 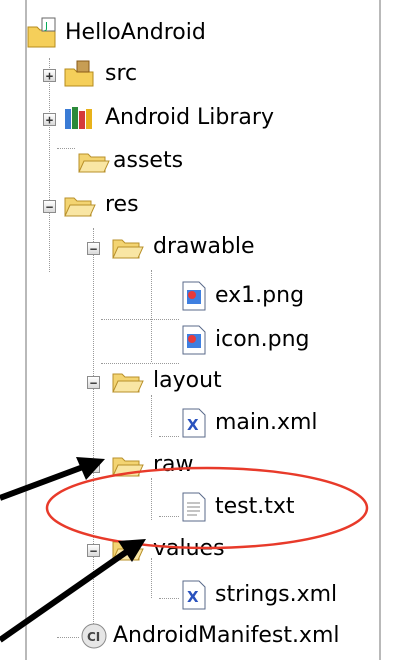 I want to click on highlight-ellipse, so click(x=207, y=508).